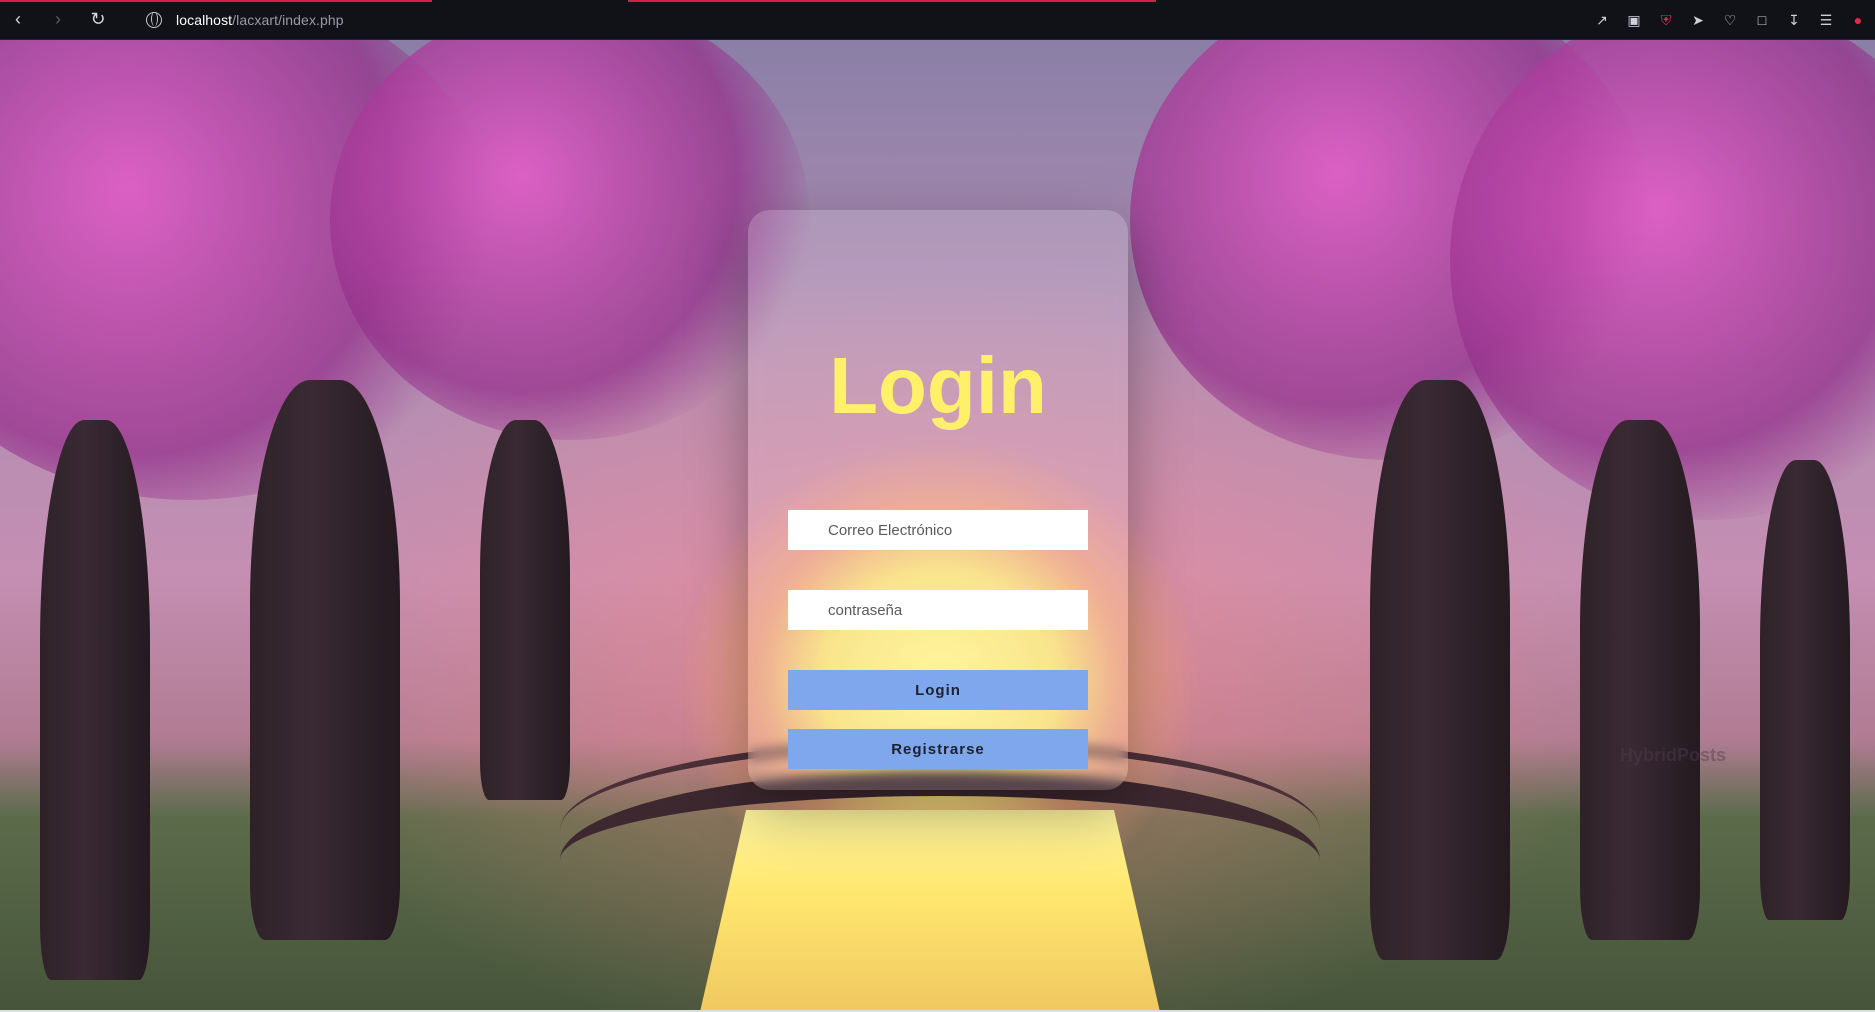  I want to click on url-path: /lacxart/index.php, so click(288, 19).